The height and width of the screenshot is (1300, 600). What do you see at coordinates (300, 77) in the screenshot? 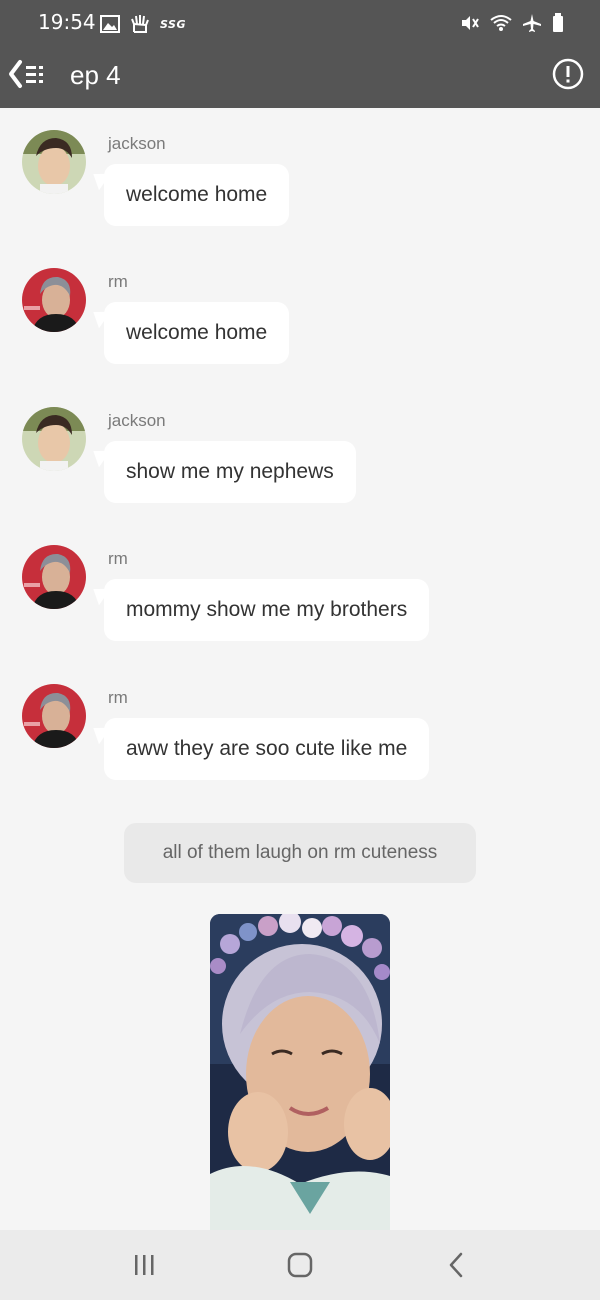
I see `toolbar: ep 4` at bounding box center [300, 77].